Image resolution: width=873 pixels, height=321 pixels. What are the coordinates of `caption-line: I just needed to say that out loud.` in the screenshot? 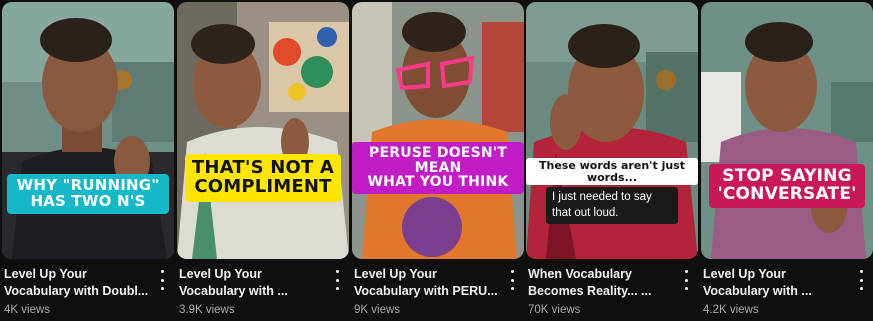 It's located at (612, 206).